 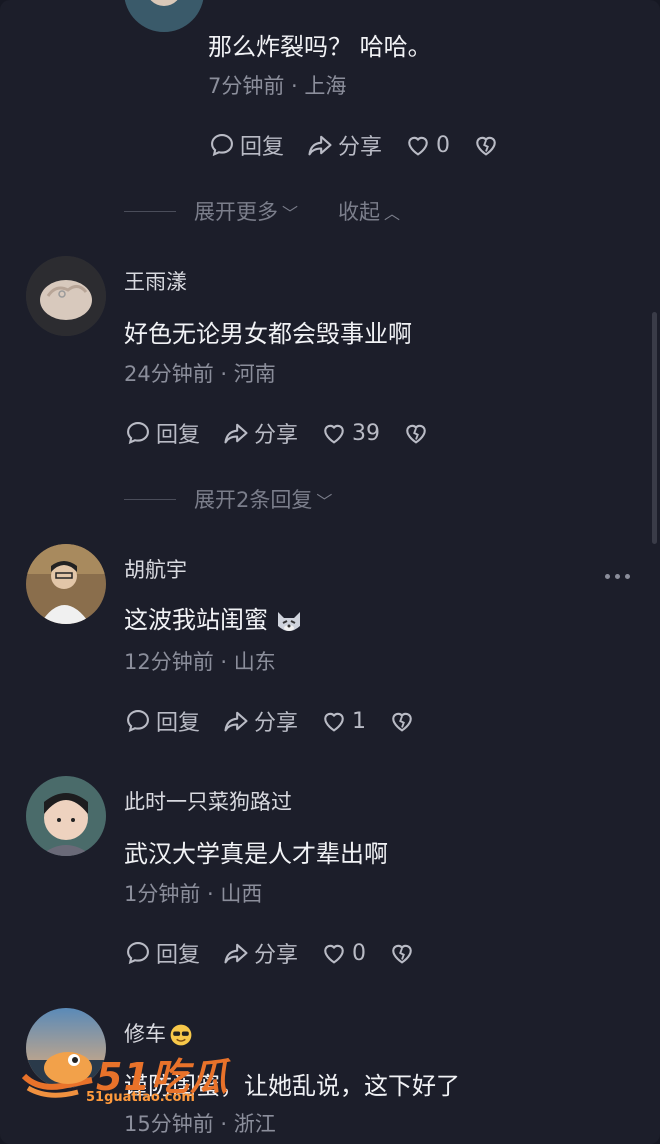 I want to click on collapse-button: 收起 ︿, so click(x=369, y=211).